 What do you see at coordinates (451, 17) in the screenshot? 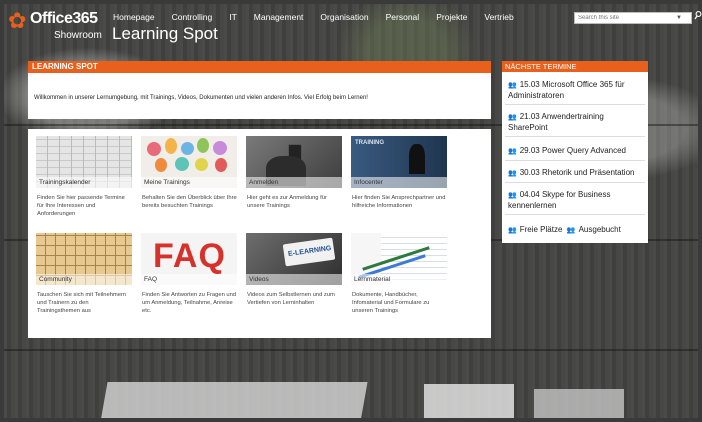
I see `nav-projekte: Projekte` at bounding box center [451, 17].